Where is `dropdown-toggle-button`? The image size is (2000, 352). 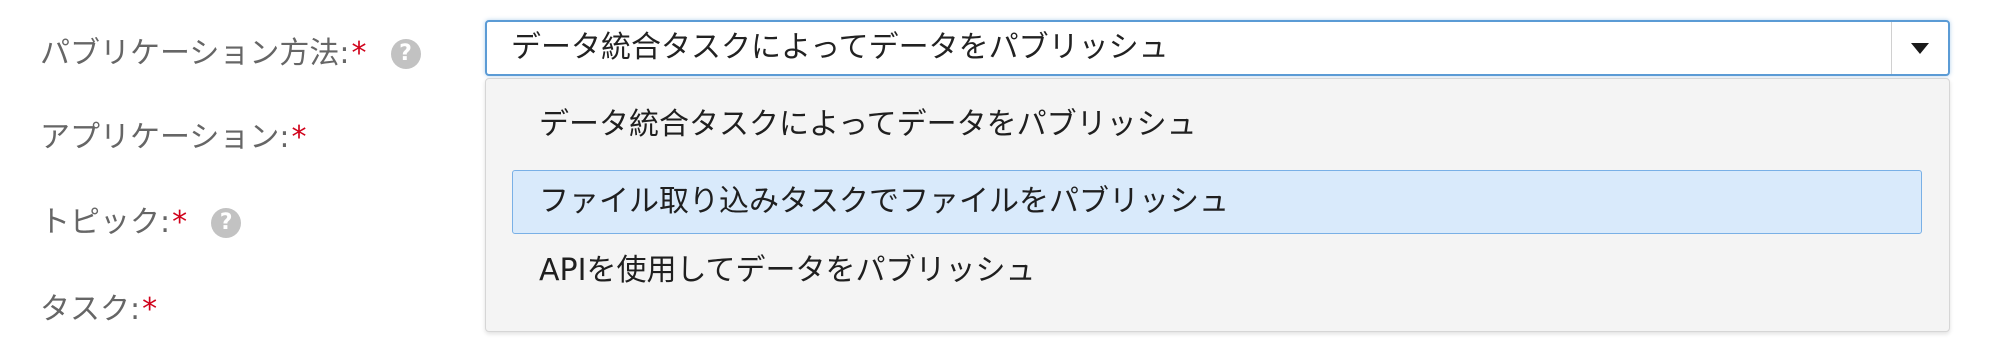
dropdown-toggle-button is located at coordinates (1919, 48).